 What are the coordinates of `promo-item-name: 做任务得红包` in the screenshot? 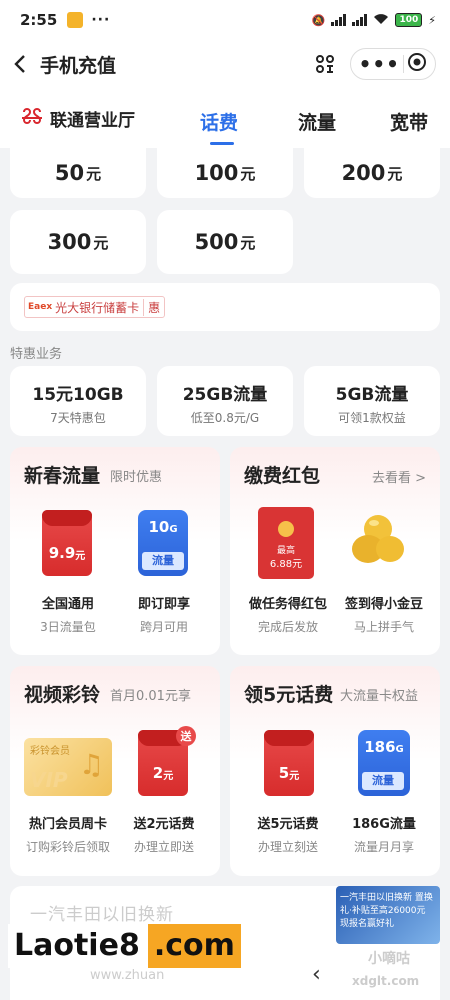 It's located at (288, 602).